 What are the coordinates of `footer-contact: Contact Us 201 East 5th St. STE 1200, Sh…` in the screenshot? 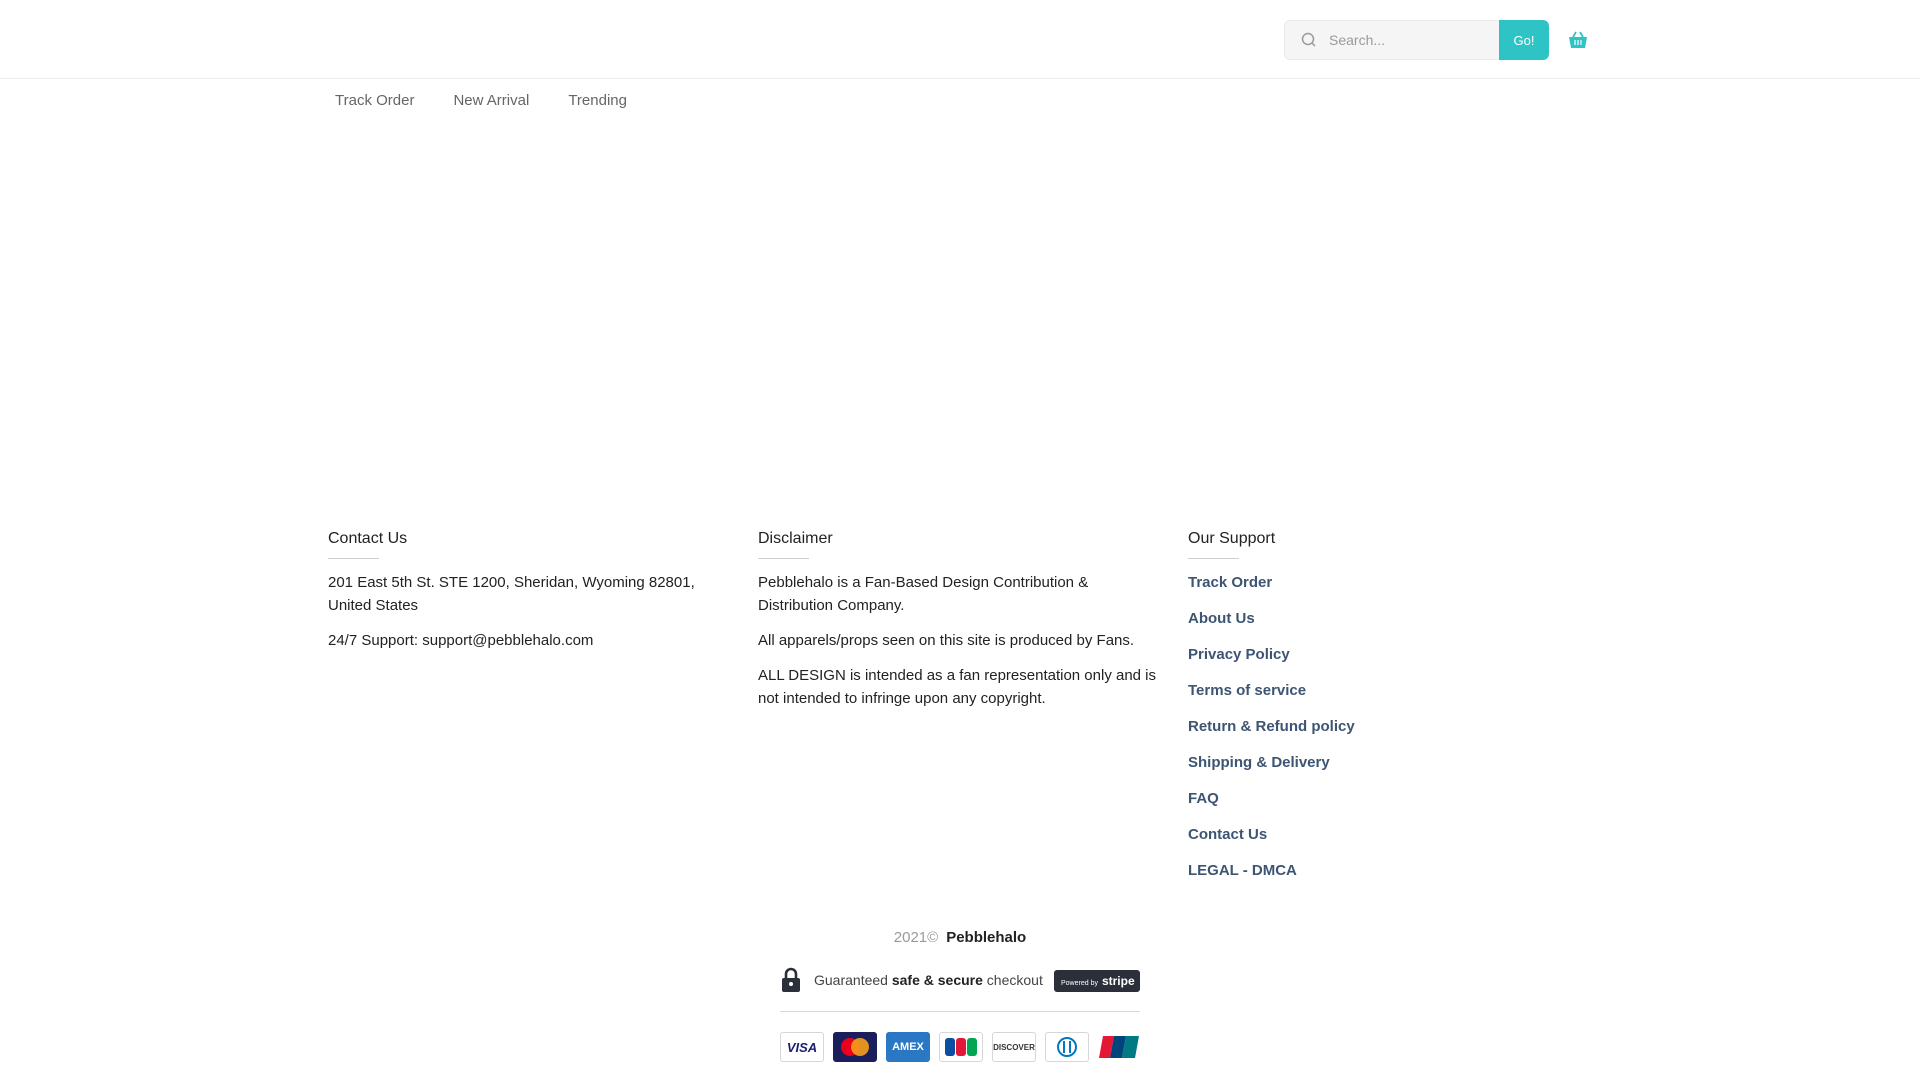 It's located at (518, 590).